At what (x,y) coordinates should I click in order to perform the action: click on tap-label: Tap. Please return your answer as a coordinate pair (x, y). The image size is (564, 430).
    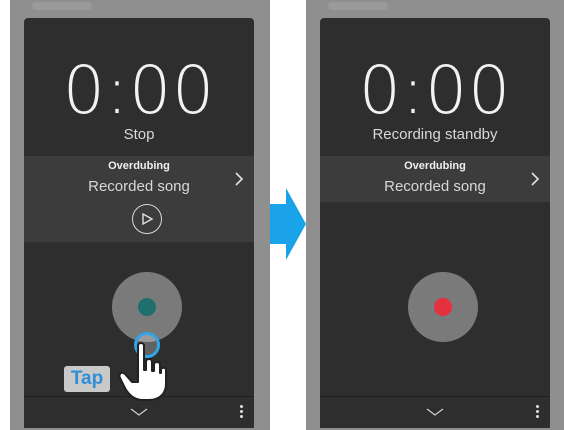
    Looking at the image, I should click on (87, 379).